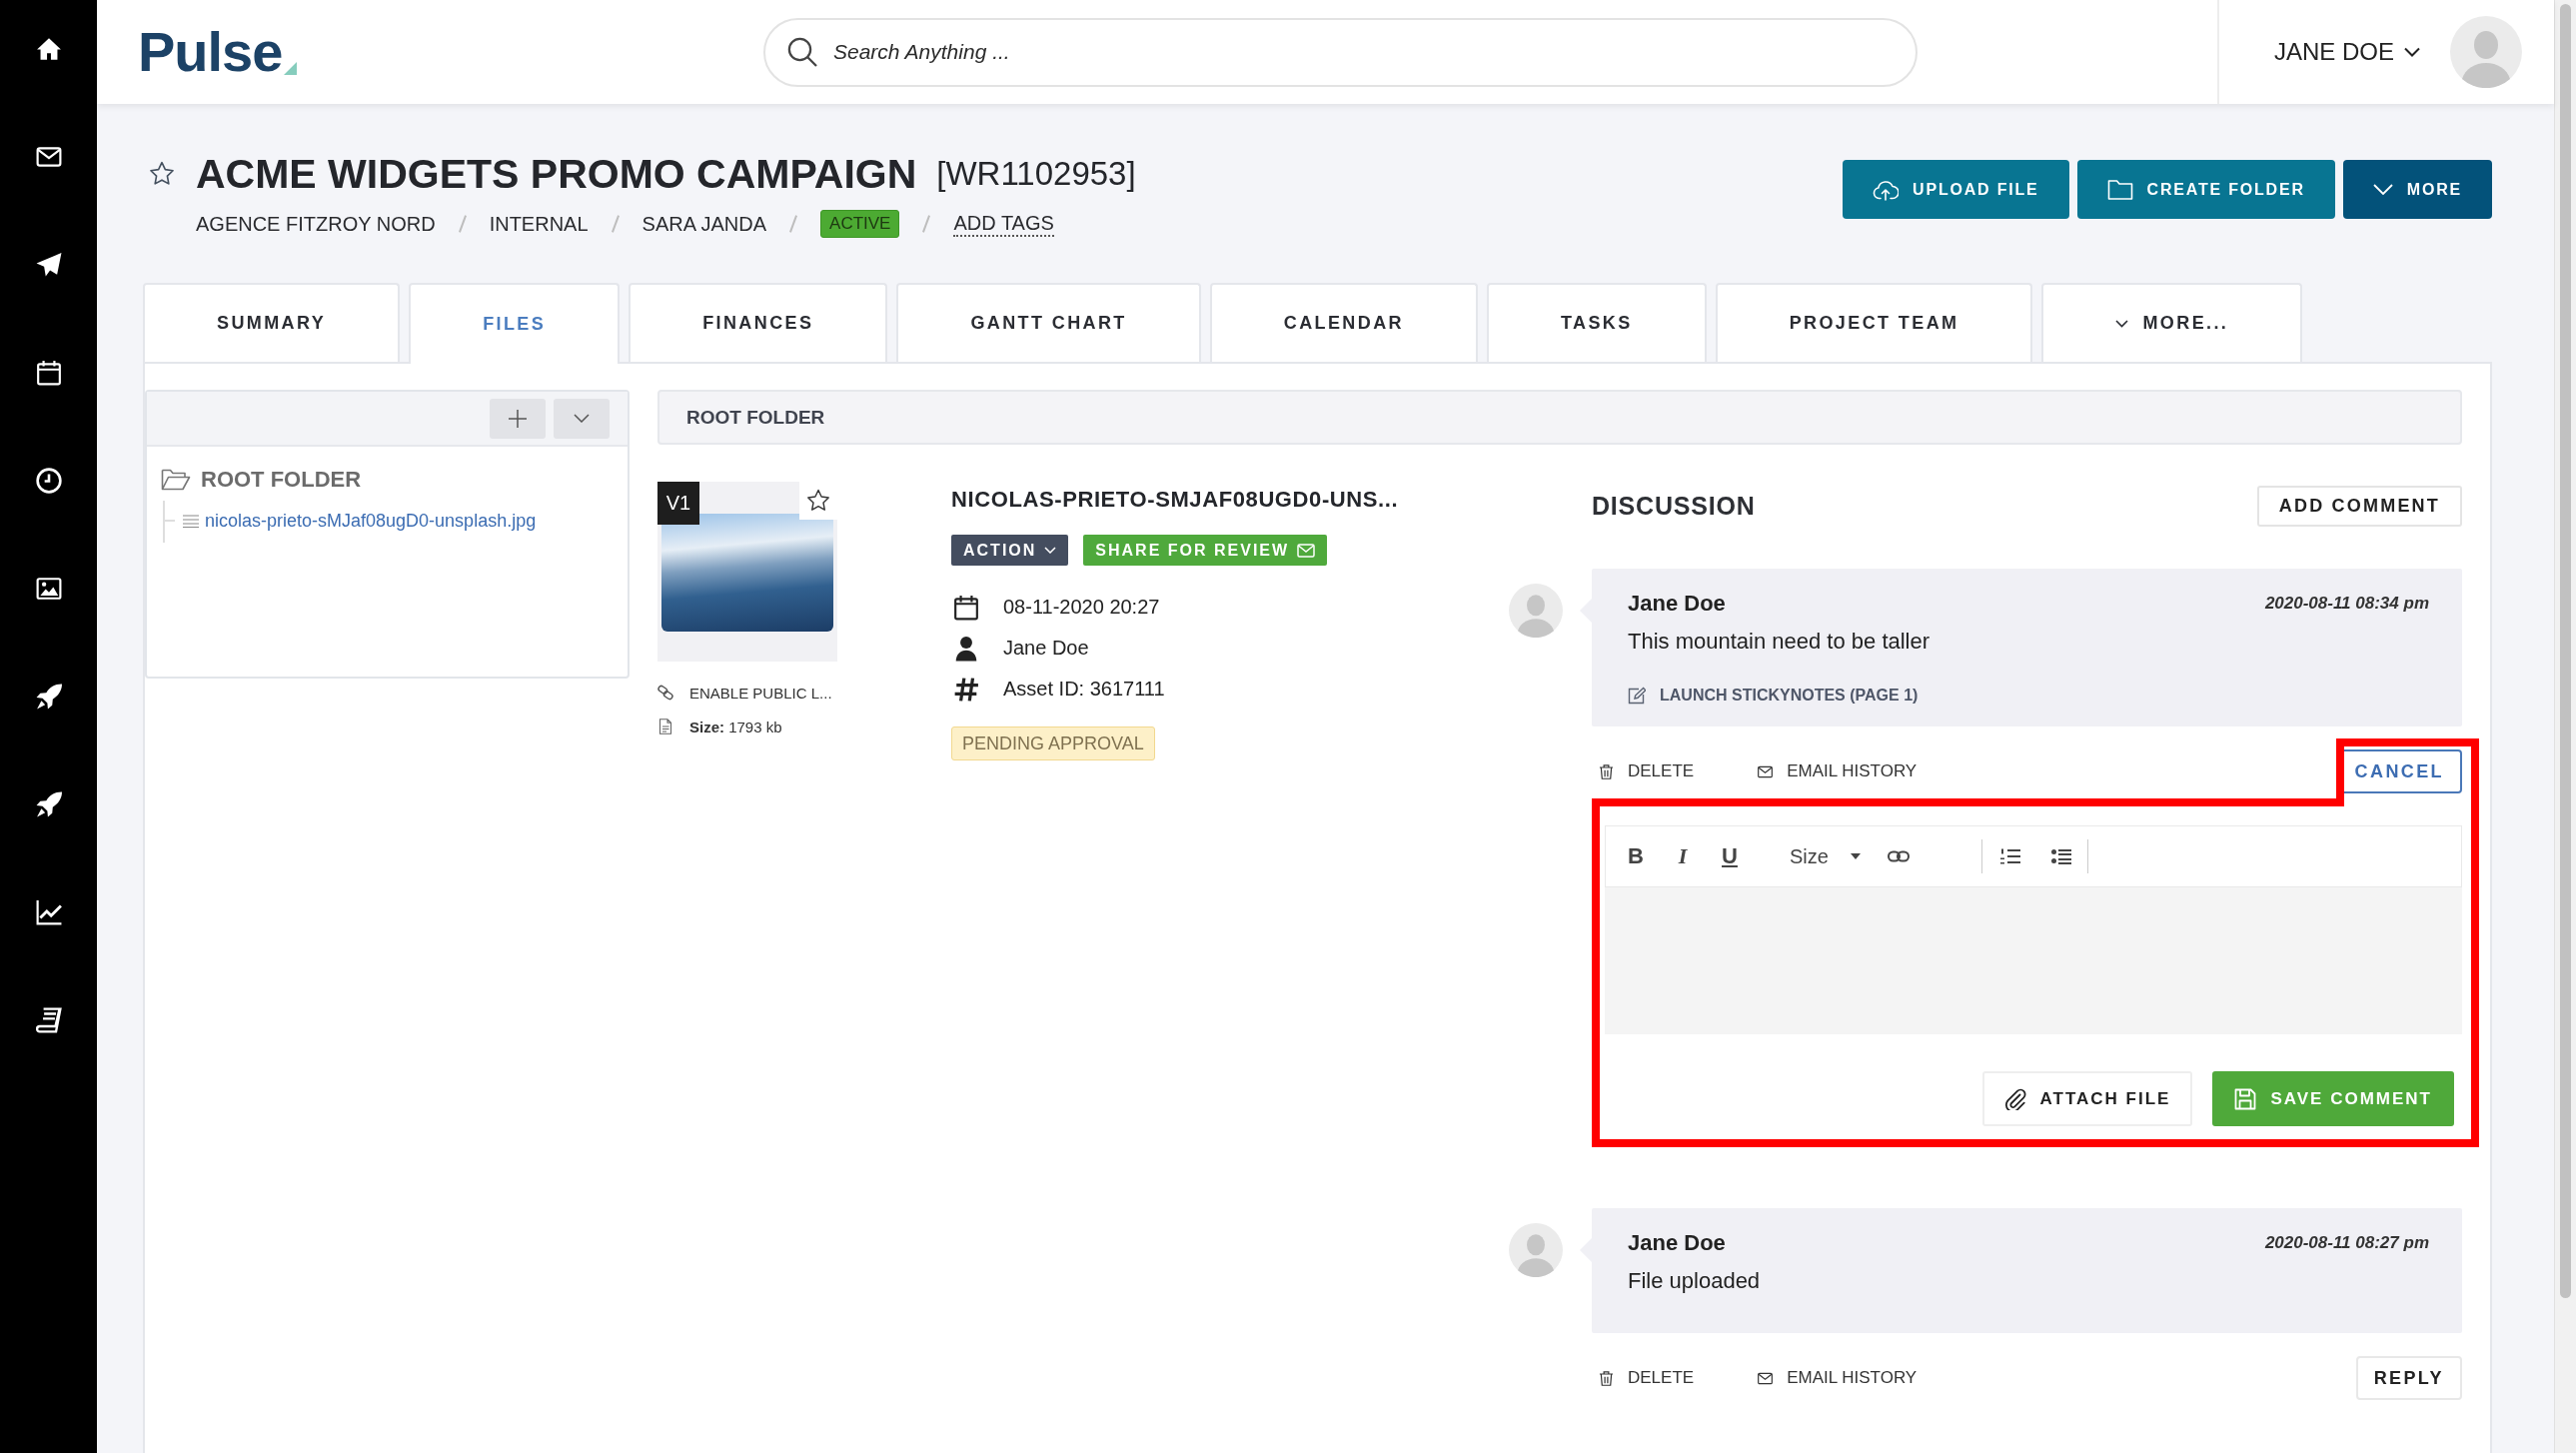 Image resolution: width=2576 pixels, height=1453 pixels. I want to click on chart-icon, so click(48, 912).